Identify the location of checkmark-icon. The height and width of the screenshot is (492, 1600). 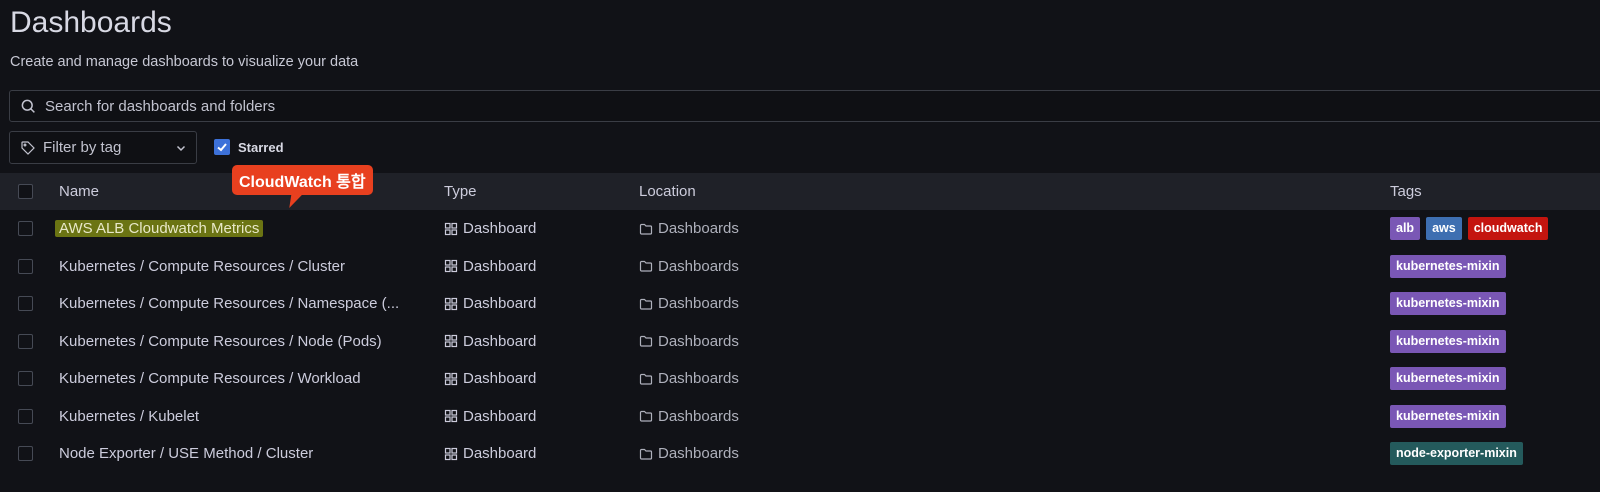
(222, 147).